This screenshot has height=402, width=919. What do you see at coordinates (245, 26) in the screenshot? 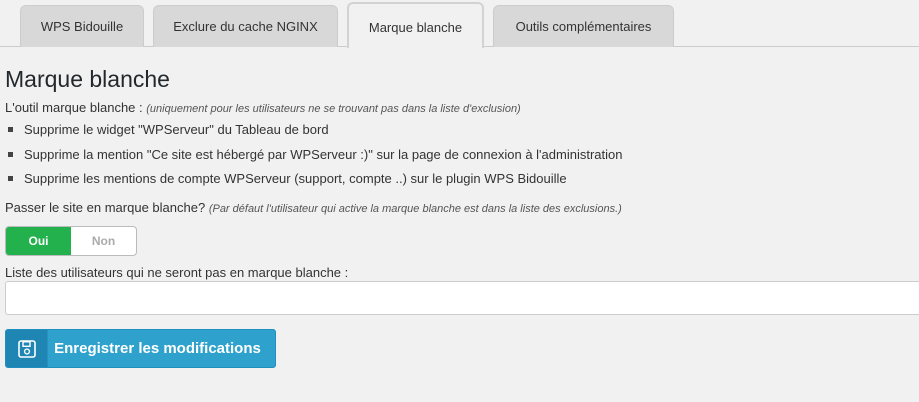
I see `tab-exclure-cache-nginx: Exclure du cache NGINX` at bounding box center [245, 26].